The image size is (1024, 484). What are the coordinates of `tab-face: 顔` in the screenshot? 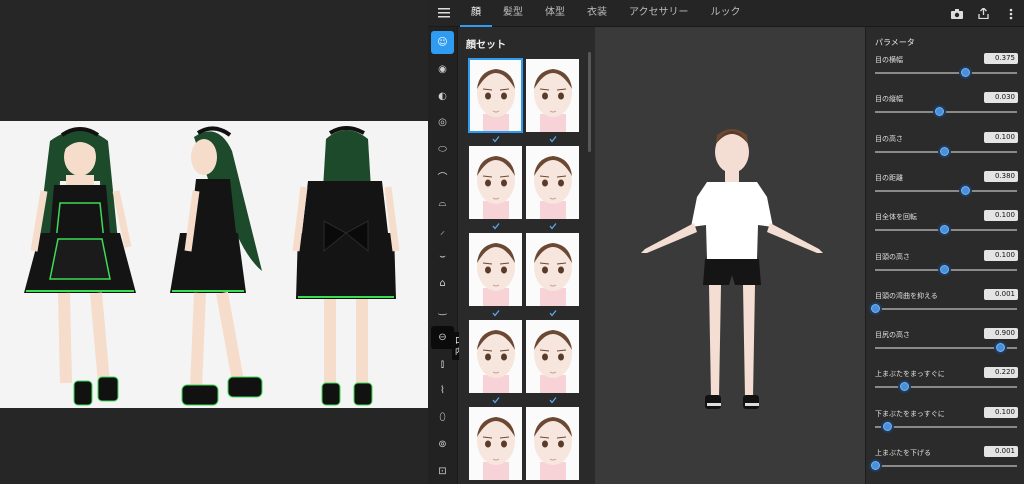 It's located at (476, 13).